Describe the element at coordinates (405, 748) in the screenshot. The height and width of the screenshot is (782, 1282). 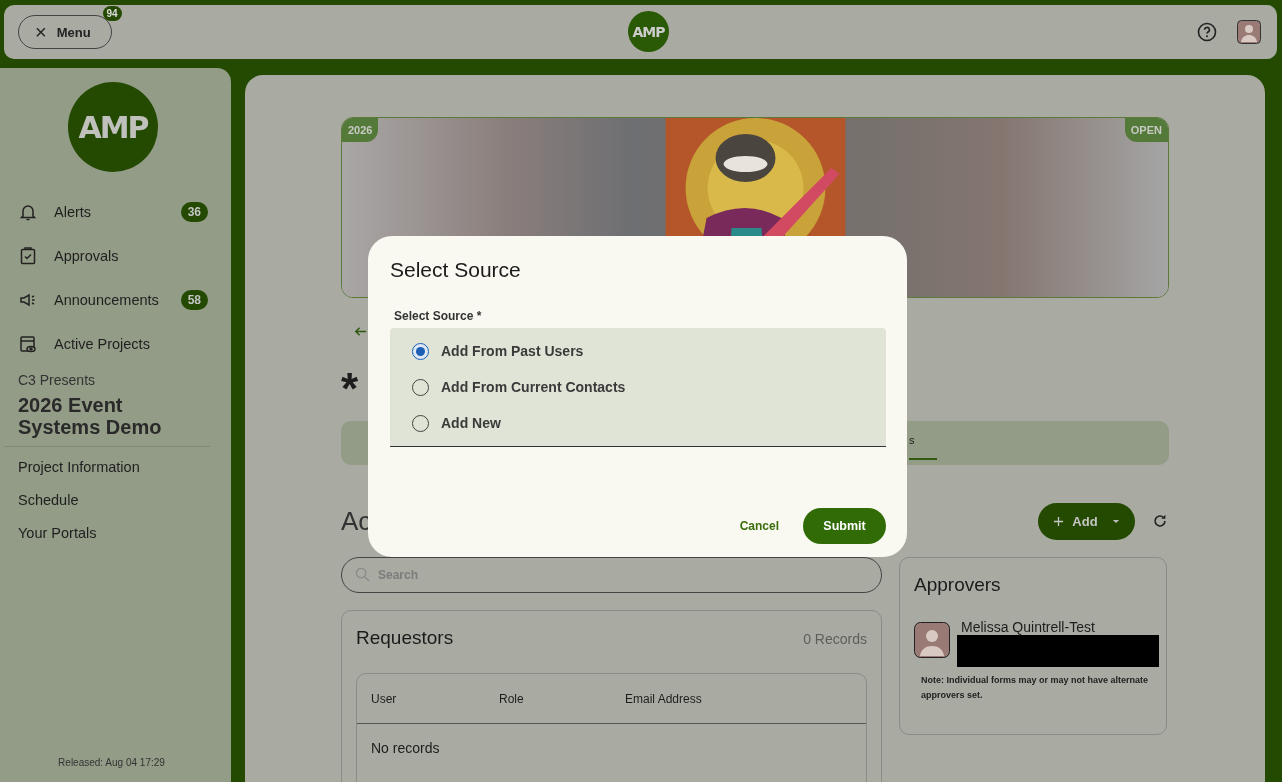
I see `empty-message: No records` at that location.